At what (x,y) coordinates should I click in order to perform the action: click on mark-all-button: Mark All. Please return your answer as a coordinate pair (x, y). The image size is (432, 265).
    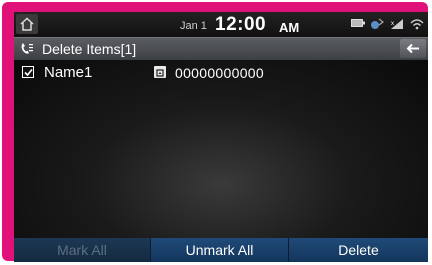
    Looking at the image, I should click on (82, 250).